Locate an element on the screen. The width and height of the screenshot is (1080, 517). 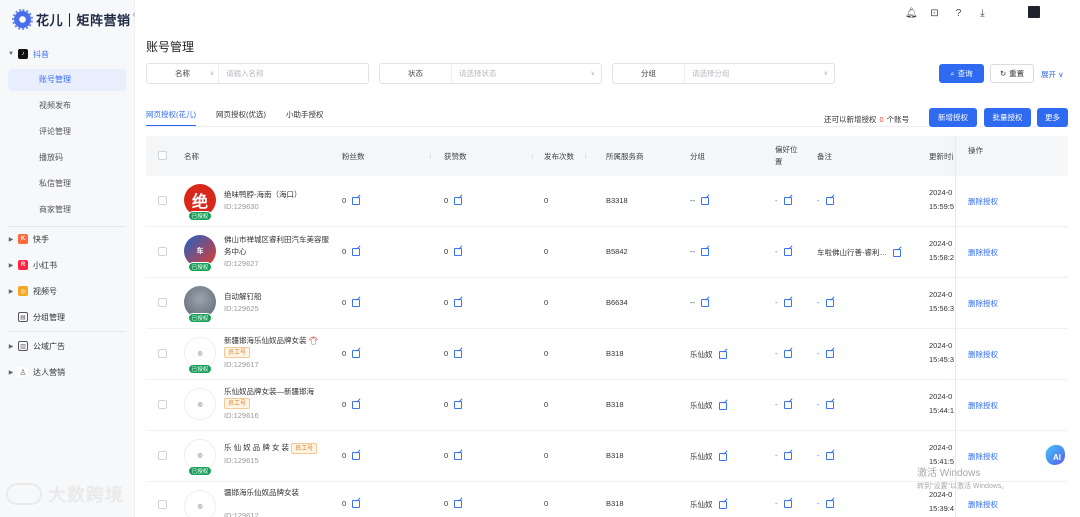
gift-icon: ⊡ is located at coordinates (934, 13).